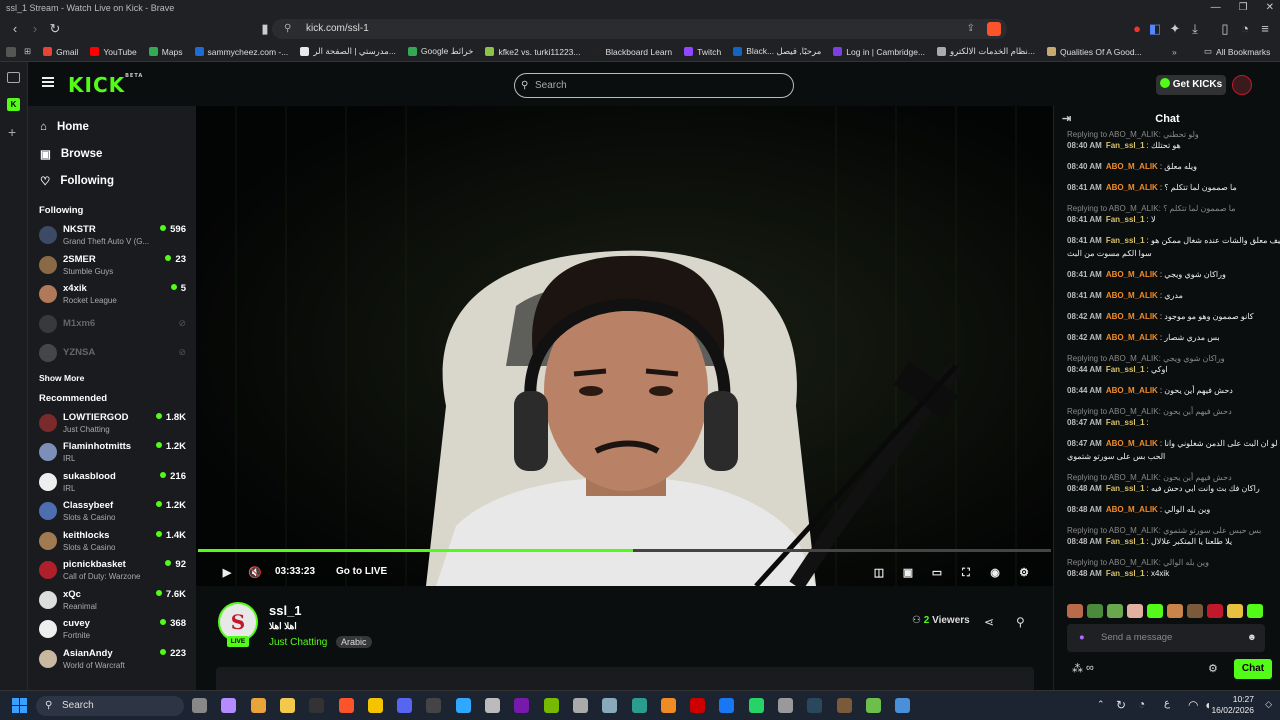 The height and width of the screenshot is (720, 1280). What do you see at coordinates (112, 324) in the screenshot?
I see `channel-row: M1xm6 ⊘` at bounding box center [112, 324].